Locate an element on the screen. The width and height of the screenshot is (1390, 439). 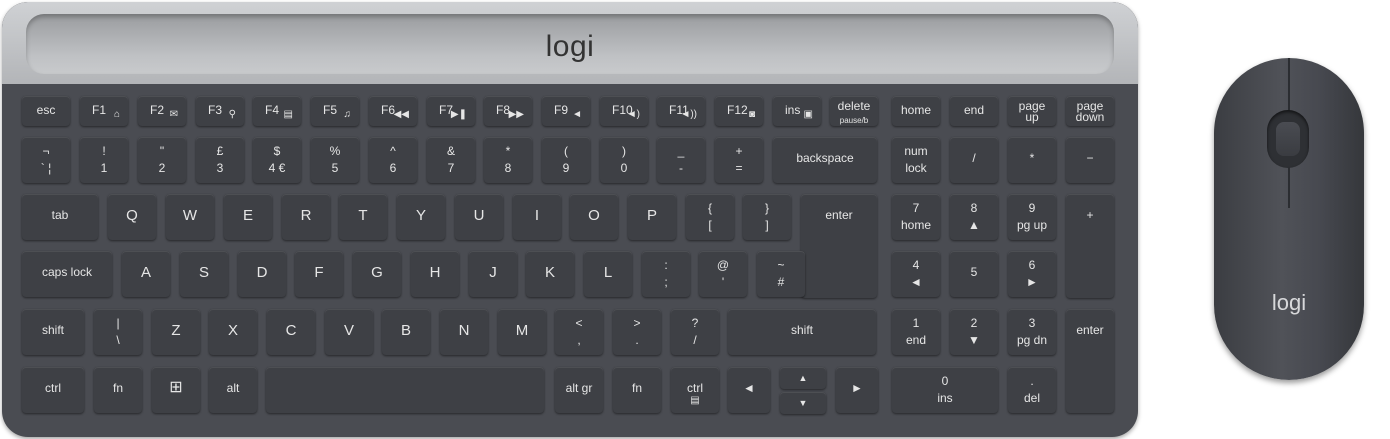
key-9: 9 pg up is located at coordinates (1032, 217).